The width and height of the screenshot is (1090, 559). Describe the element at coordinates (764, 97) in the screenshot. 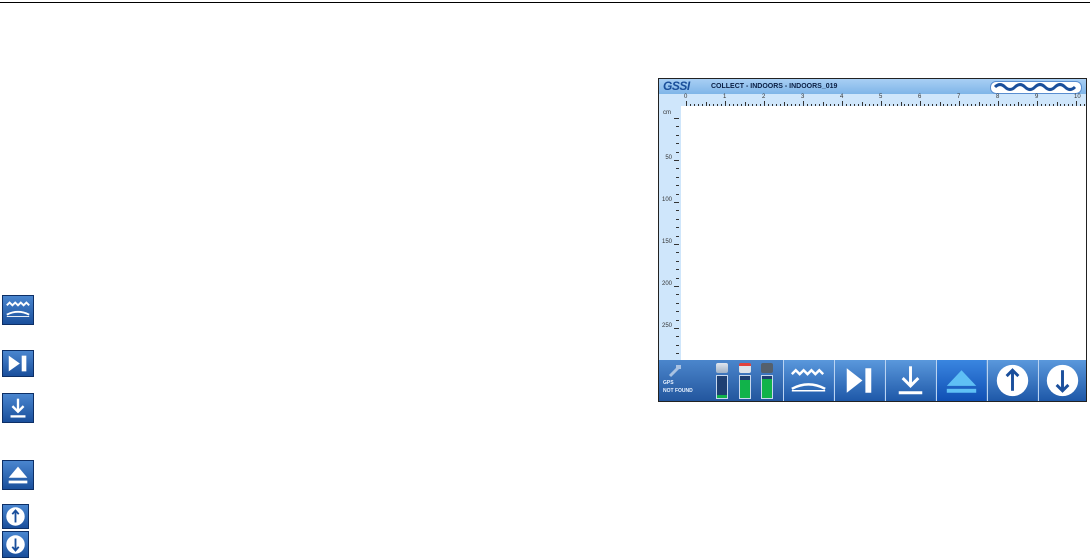

I see `x-tick-label: 2` at that location.